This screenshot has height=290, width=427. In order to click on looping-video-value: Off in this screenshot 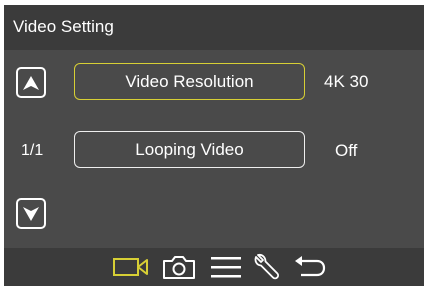, I will do `click(346, 150)`.